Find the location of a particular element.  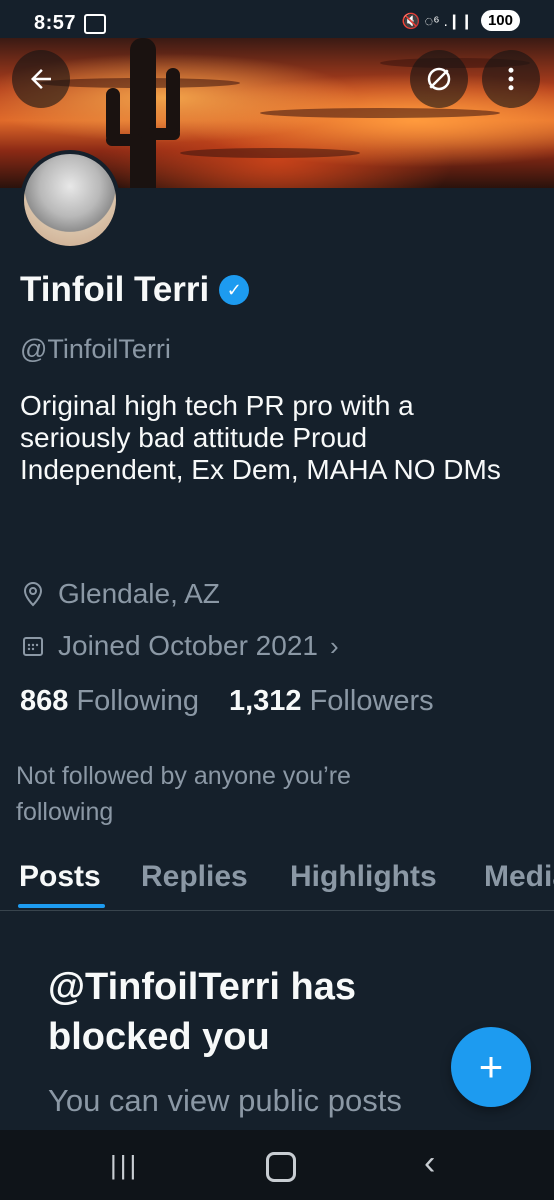

back-button is located at coordinates (41, 79).